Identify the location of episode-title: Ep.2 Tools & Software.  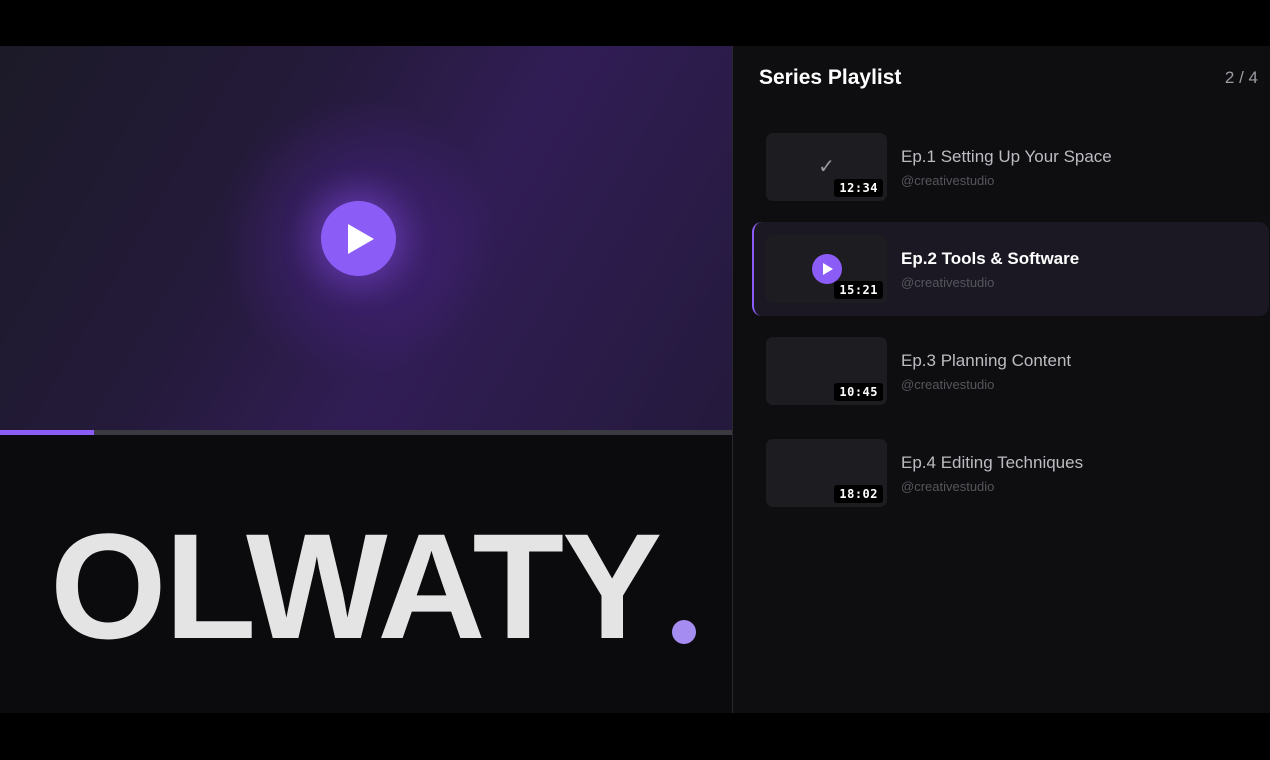
(990, 258).